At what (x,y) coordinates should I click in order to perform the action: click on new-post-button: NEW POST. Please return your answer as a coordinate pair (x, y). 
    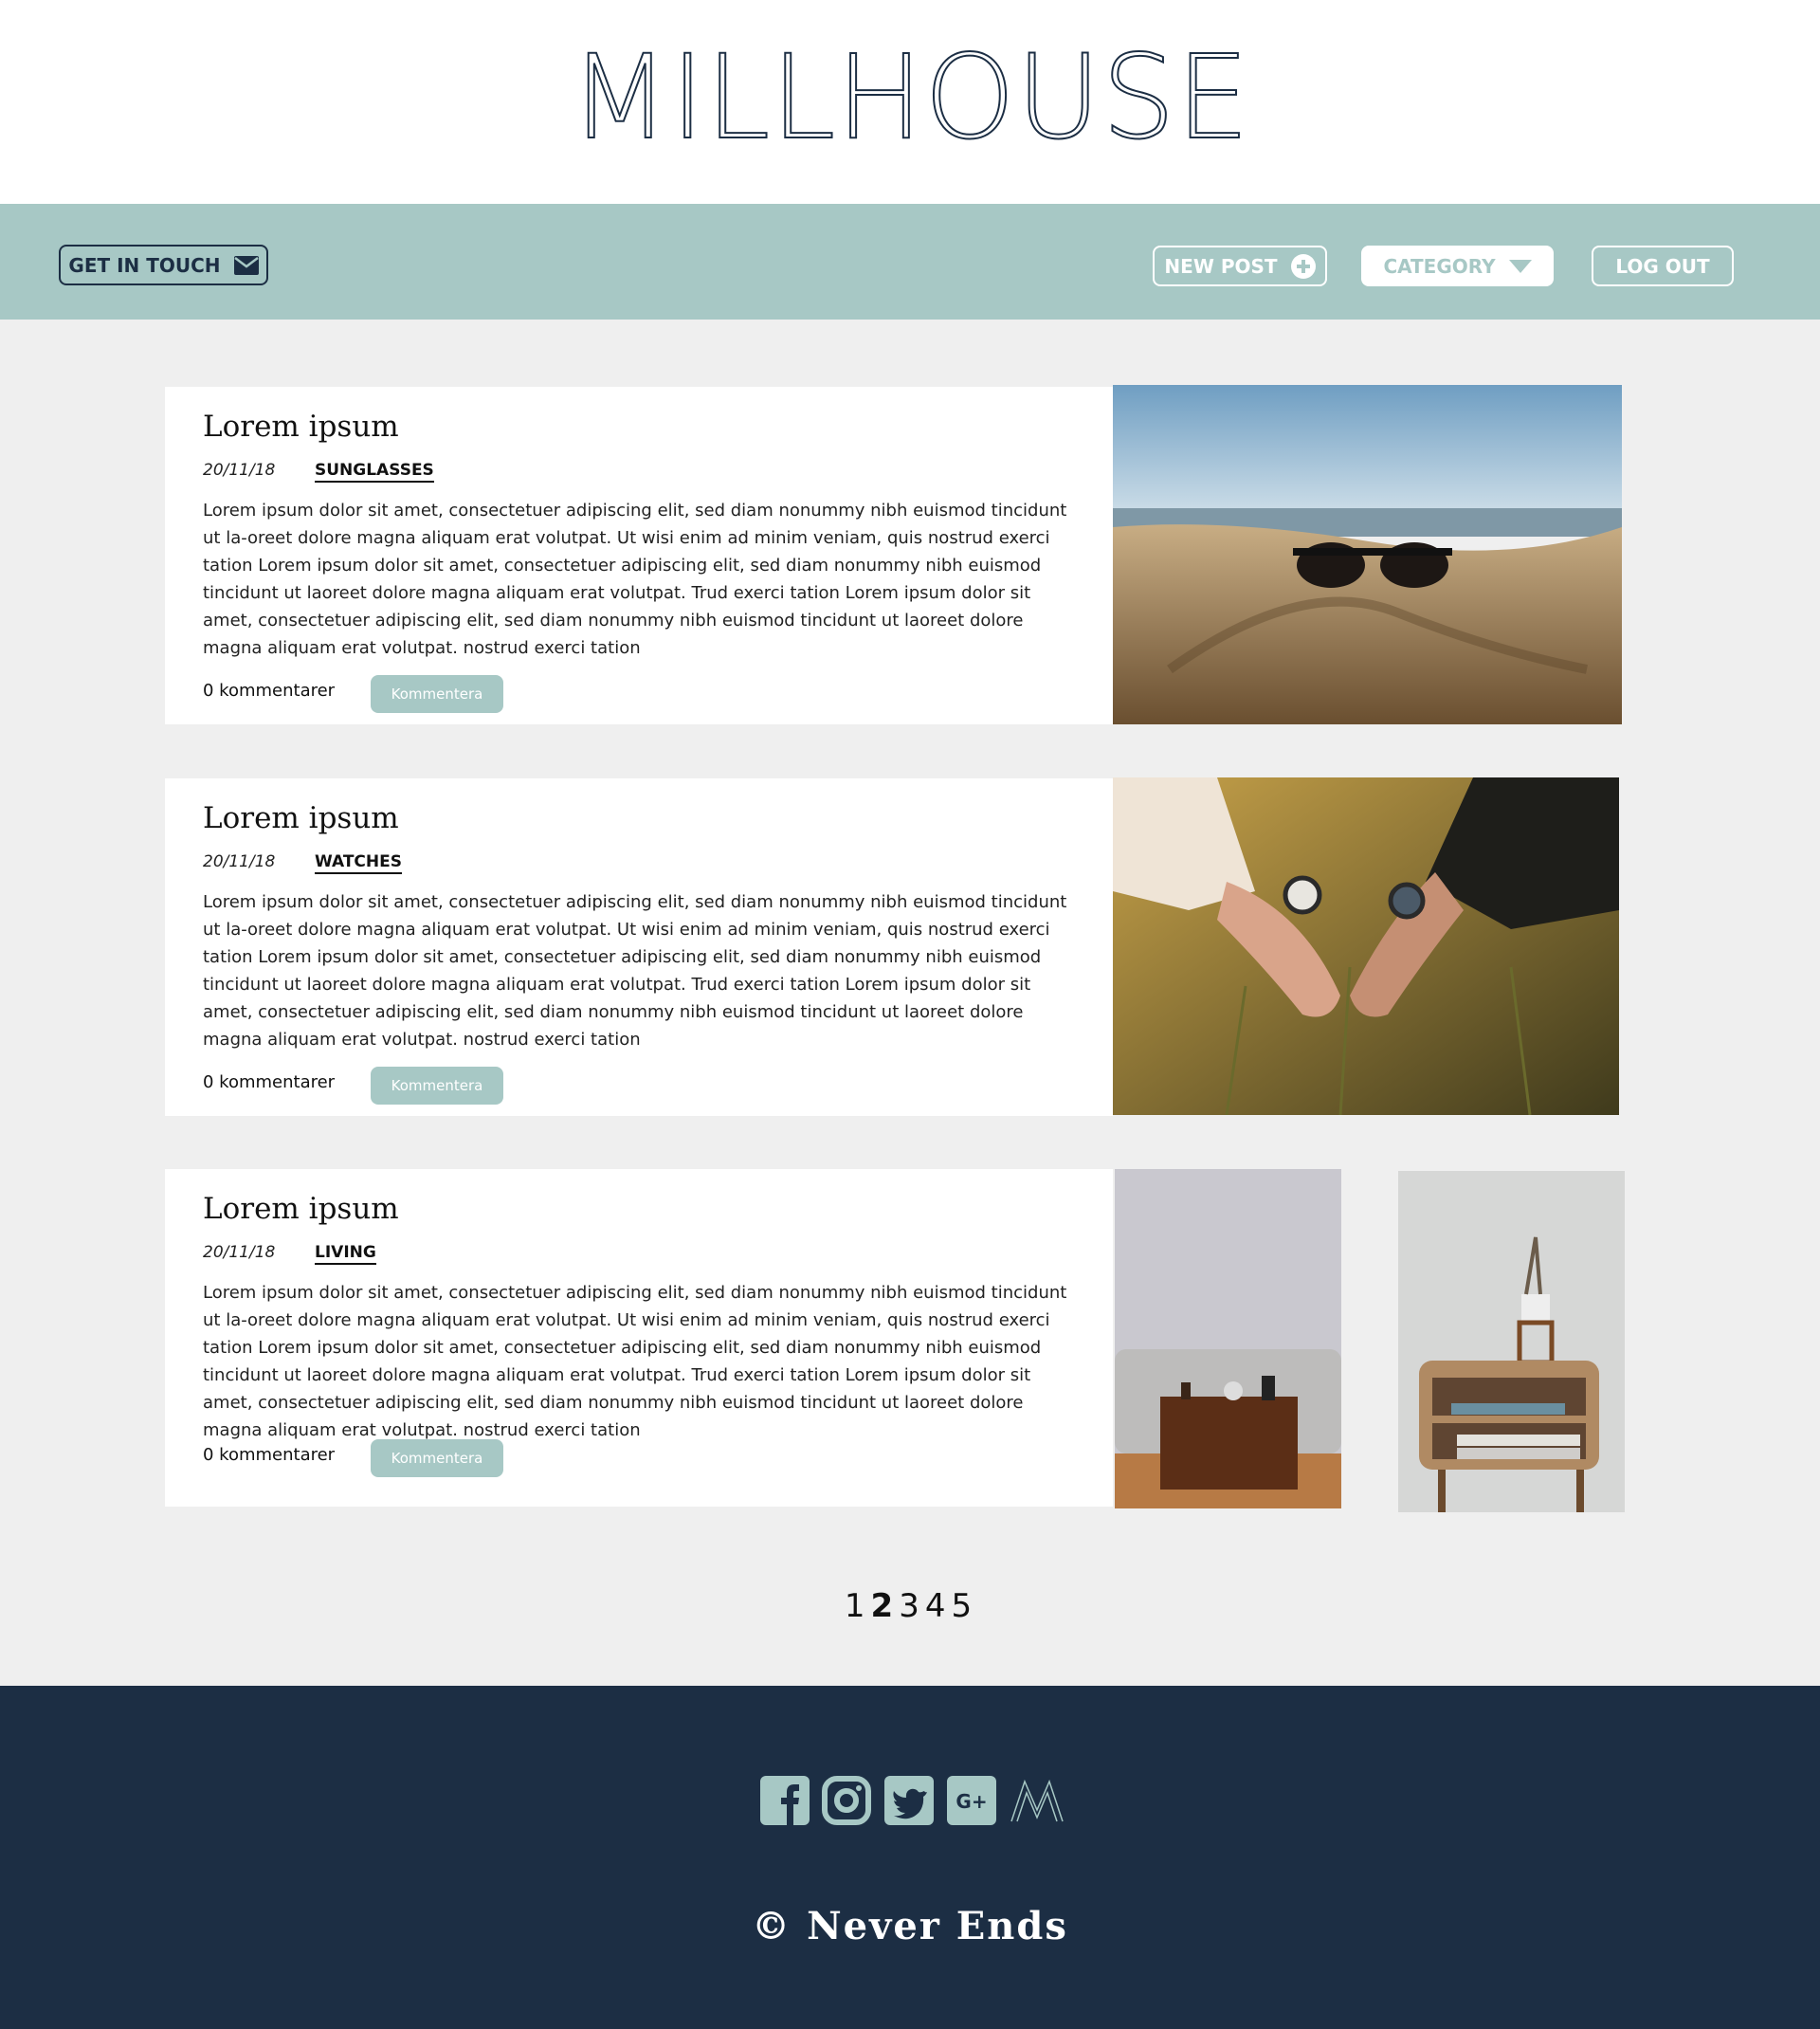
    Looking at the image, I should click on (1240, 266).